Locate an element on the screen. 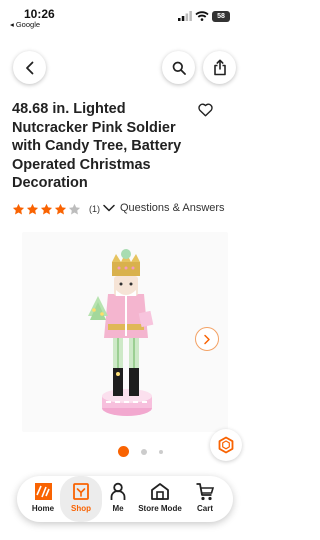 Image resolution: width=320 pixels, height=540 pixels. image-pagination is located at coordinates (140, 451).